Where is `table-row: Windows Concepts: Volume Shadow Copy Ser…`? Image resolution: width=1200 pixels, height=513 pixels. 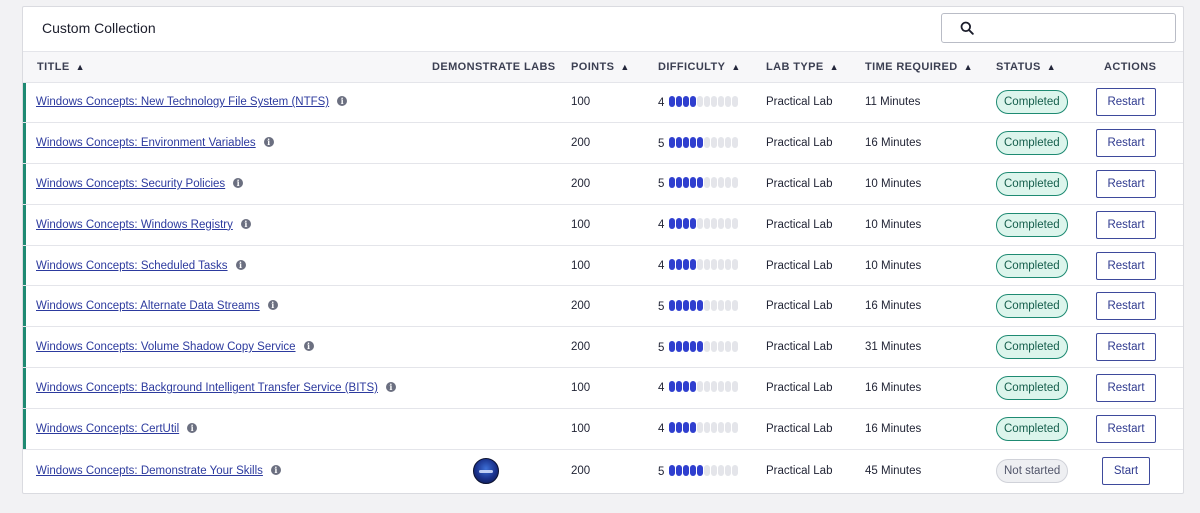 table-row: Windows Concepts: Volume Shadow Copy Ser… is located at coordinates (603, 347).